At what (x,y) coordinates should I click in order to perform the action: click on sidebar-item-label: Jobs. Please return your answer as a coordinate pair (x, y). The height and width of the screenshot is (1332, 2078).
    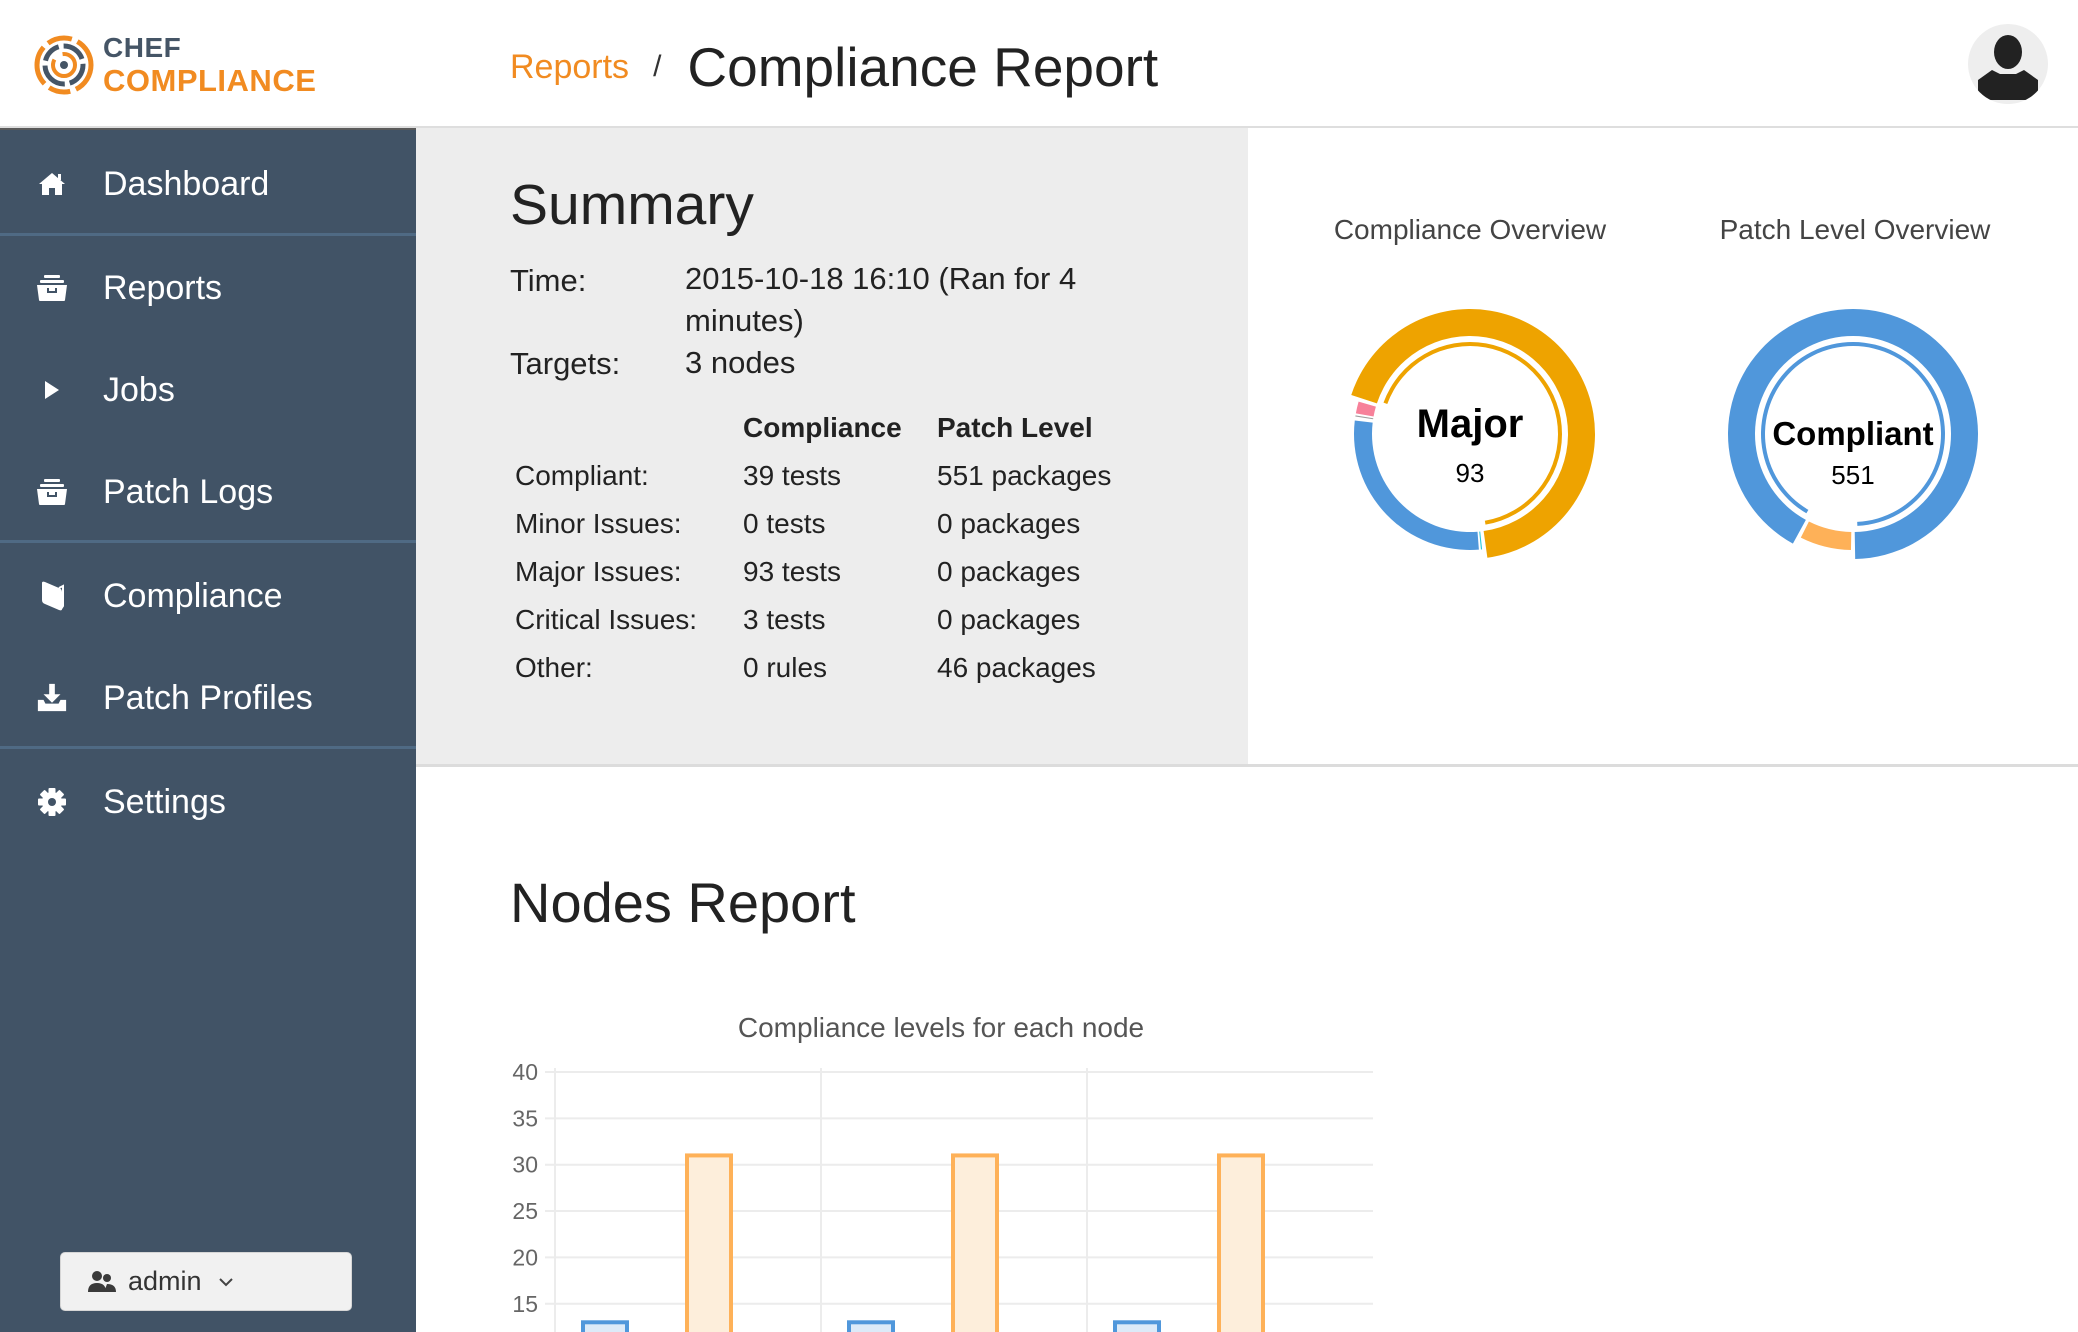
    Looking at the image, I should click on (139, 389).